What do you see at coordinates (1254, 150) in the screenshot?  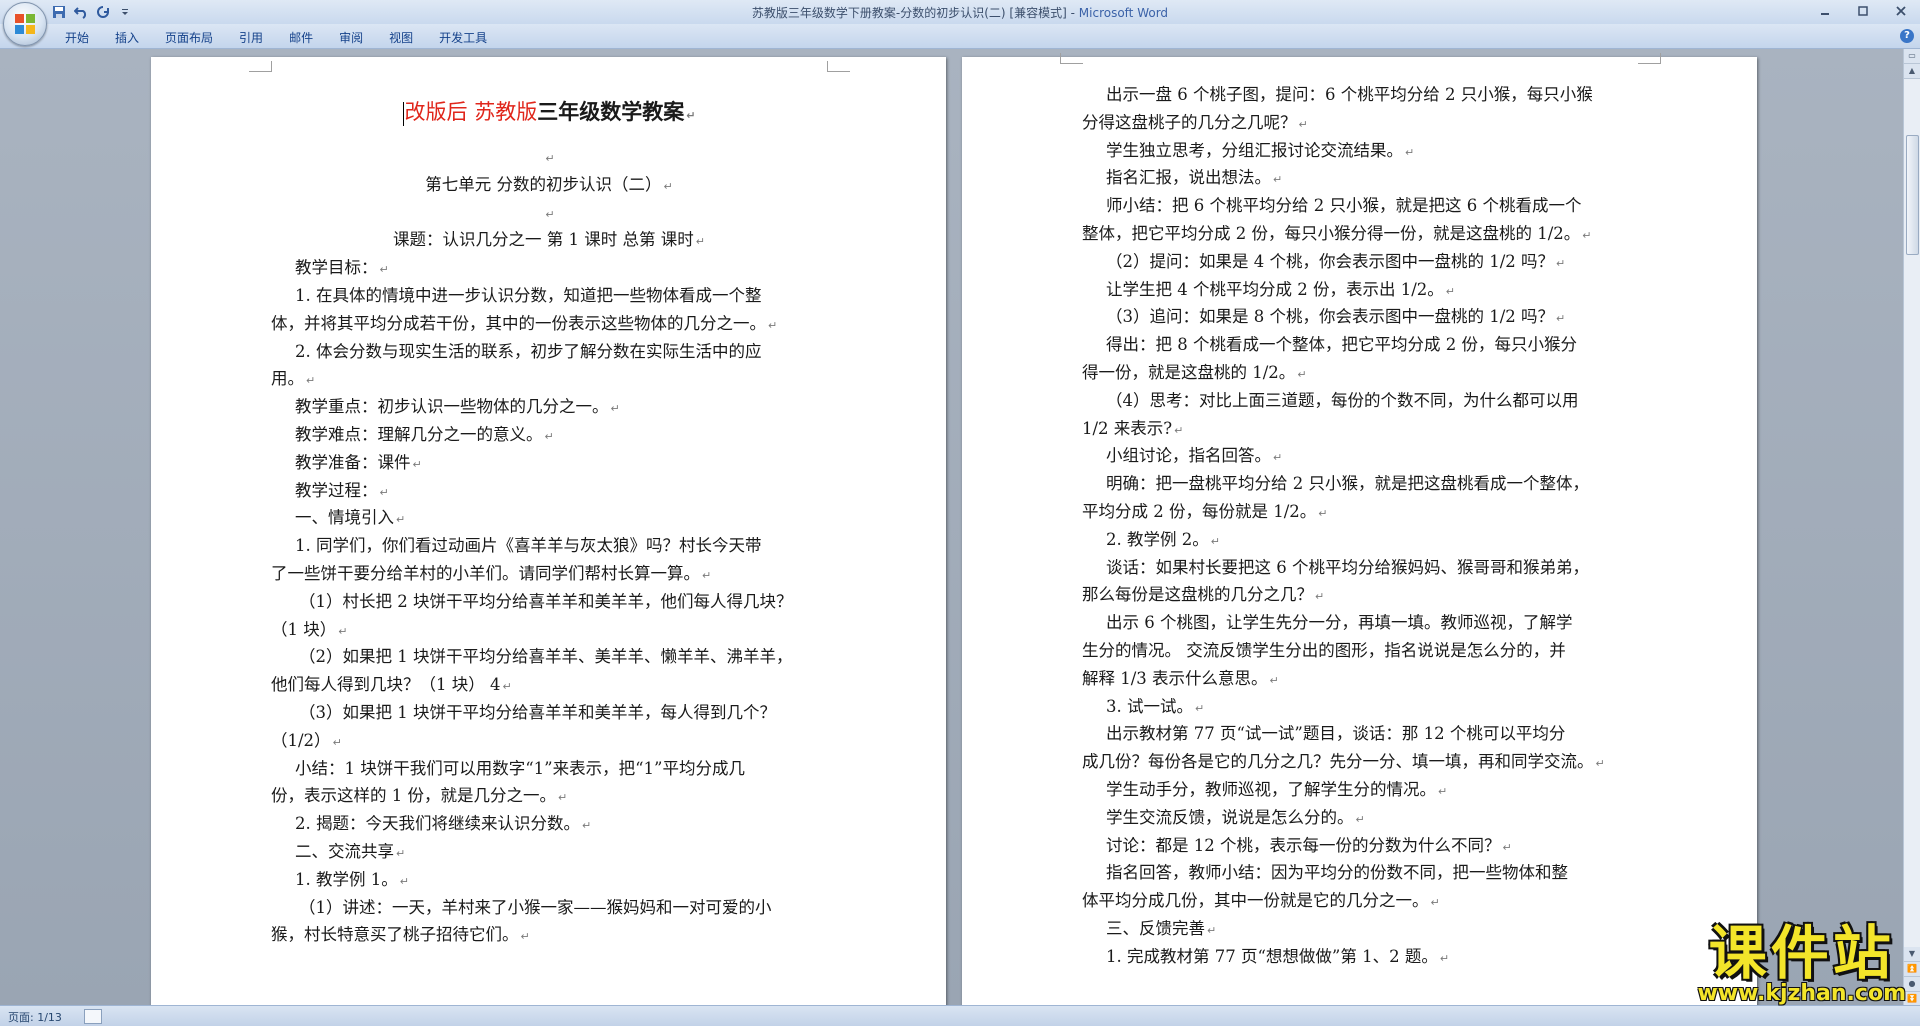 I see `line-text: 学生独立思考，分组汇报讨论交流结果。` at bounding box center [1254, 150].